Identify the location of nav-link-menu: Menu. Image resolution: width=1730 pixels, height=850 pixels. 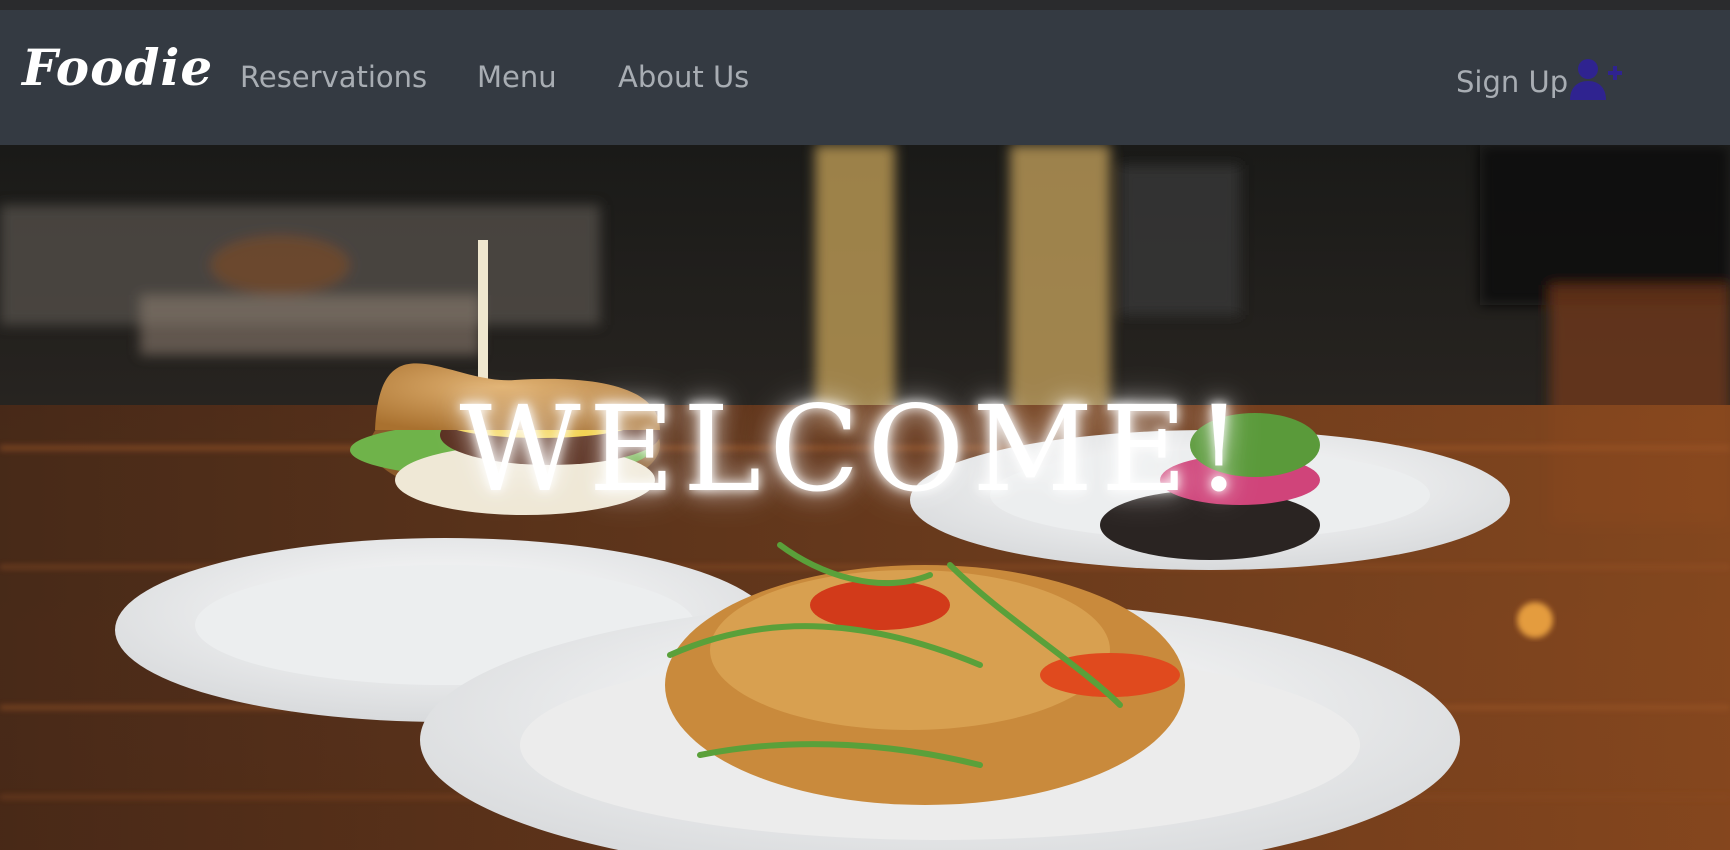
(517, 77).